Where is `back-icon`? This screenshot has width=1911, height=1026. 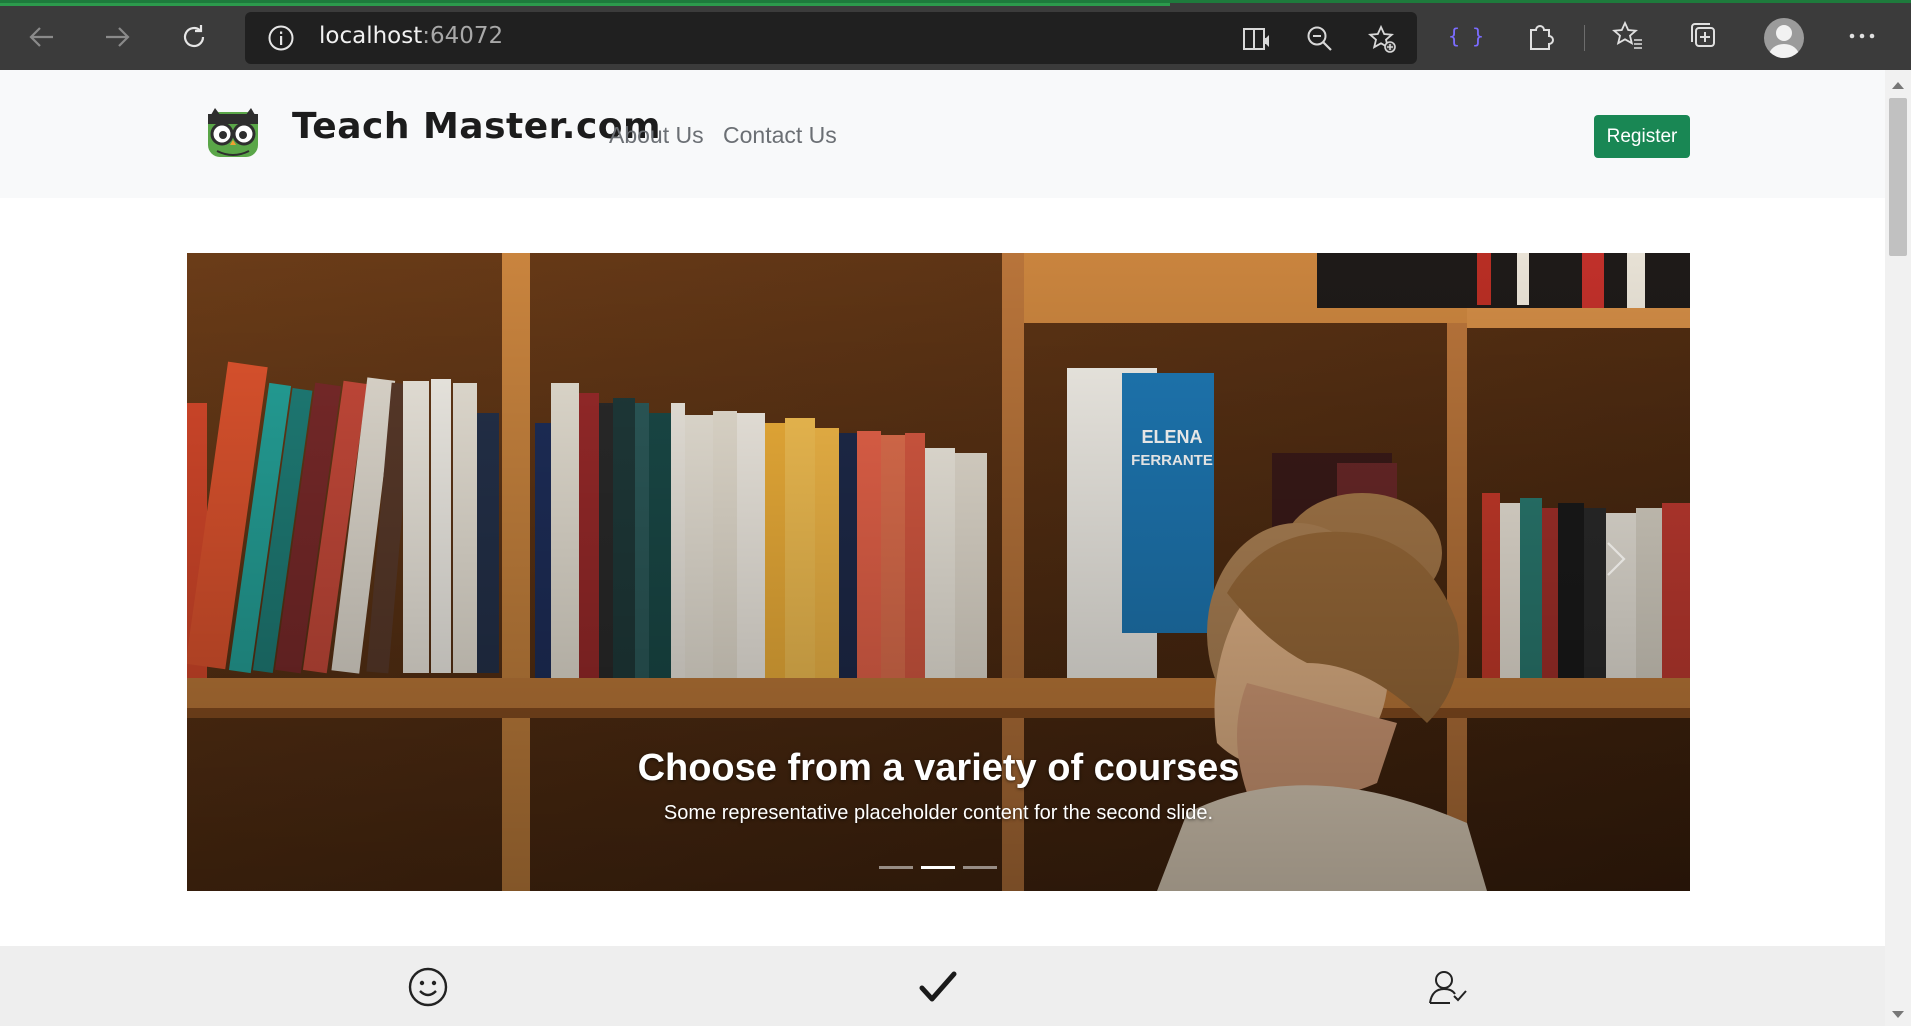 back-icon is located at coordinates (42, 37).